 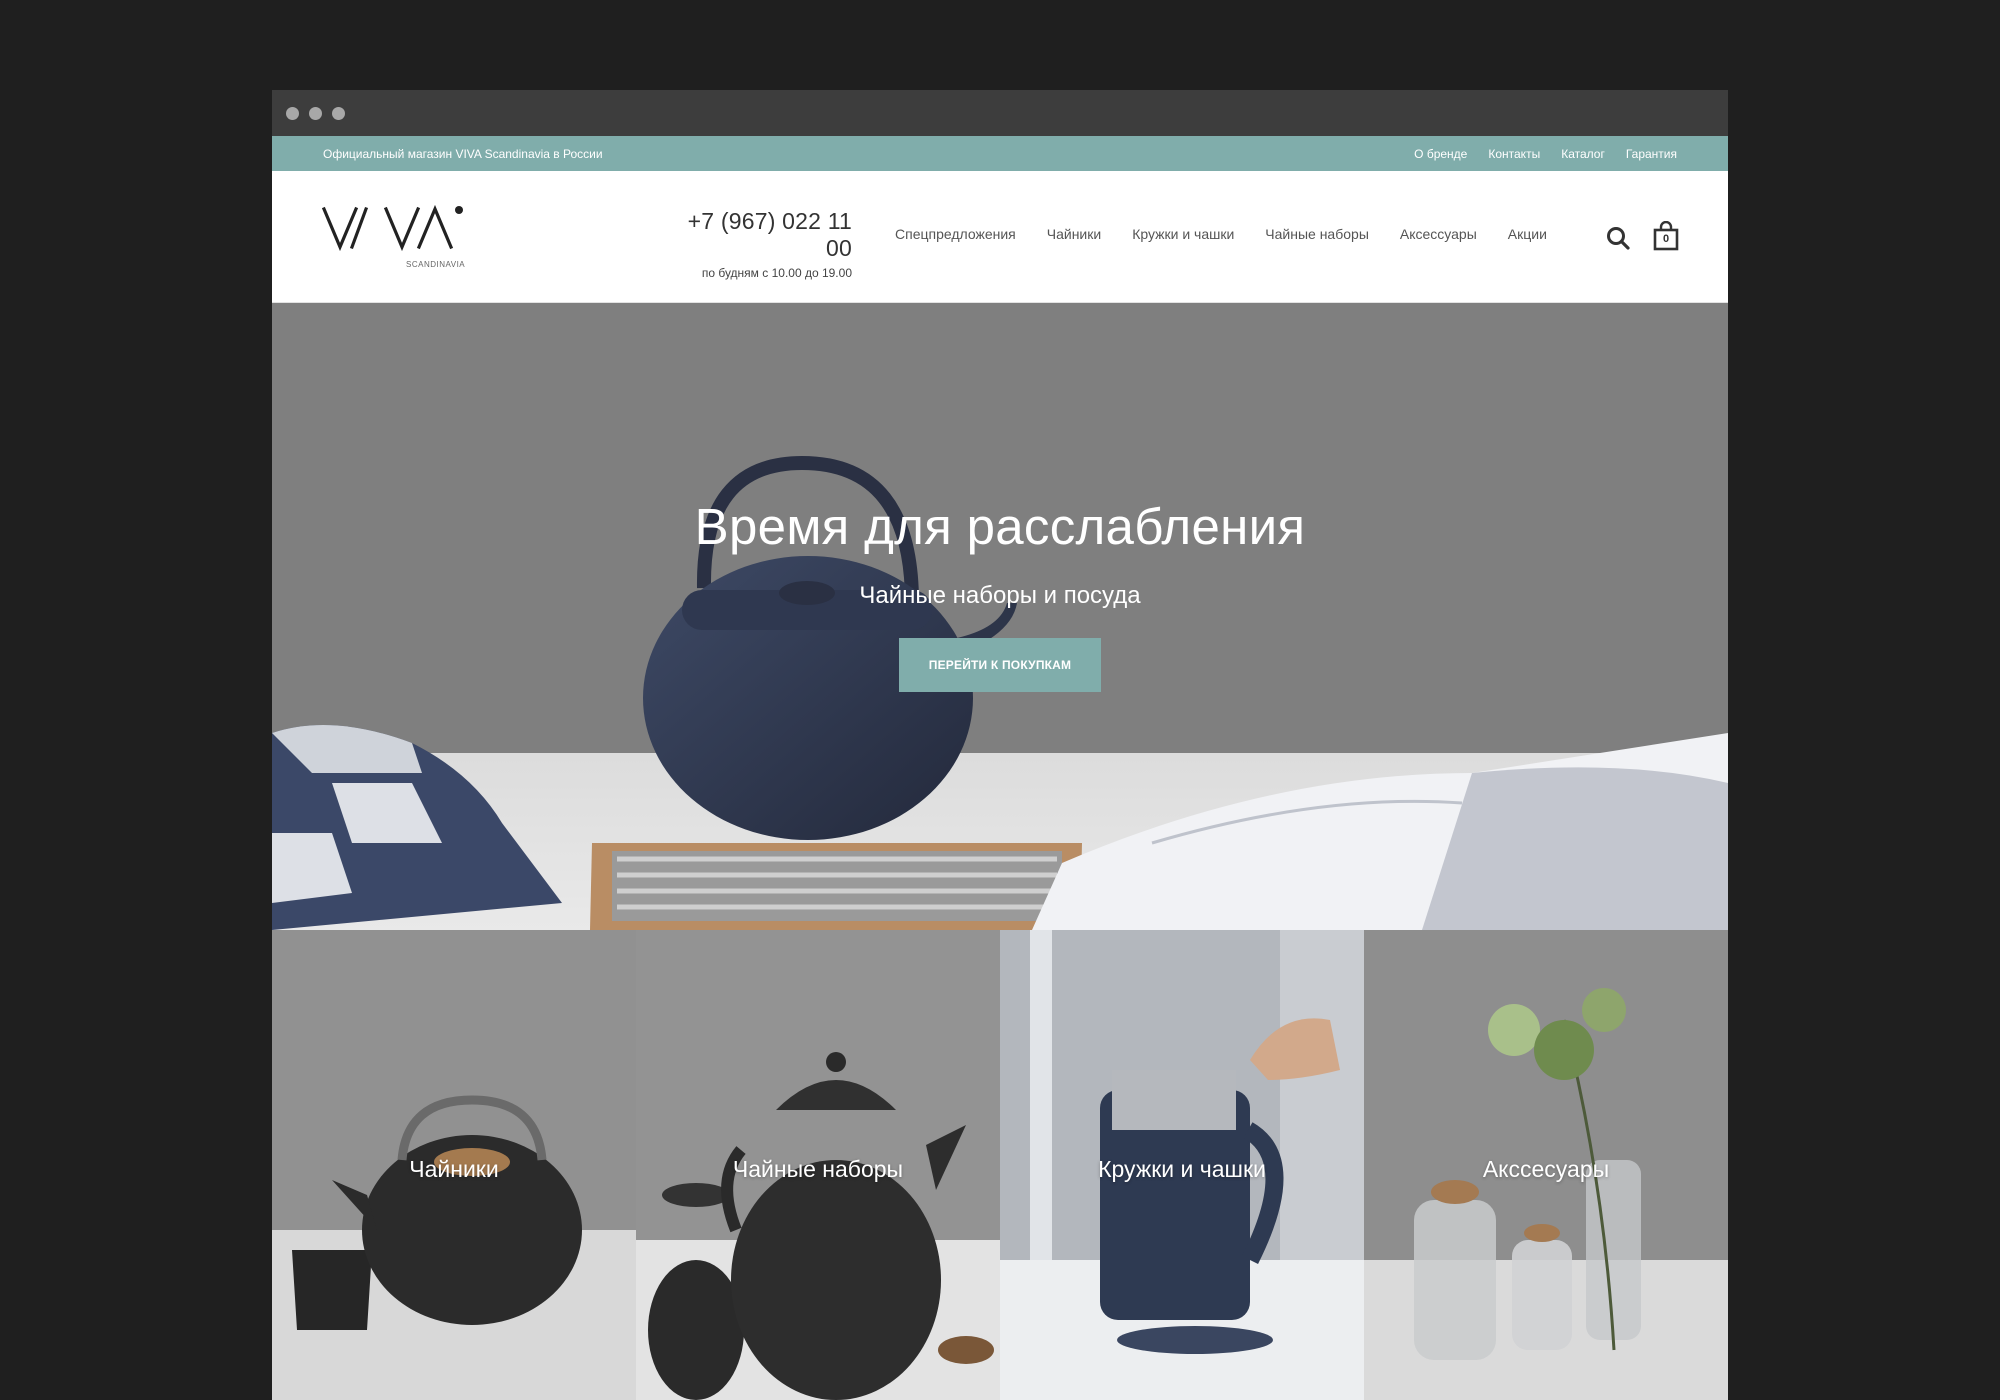 I want to click on browser-chrome, so click(x=1000, y=113).